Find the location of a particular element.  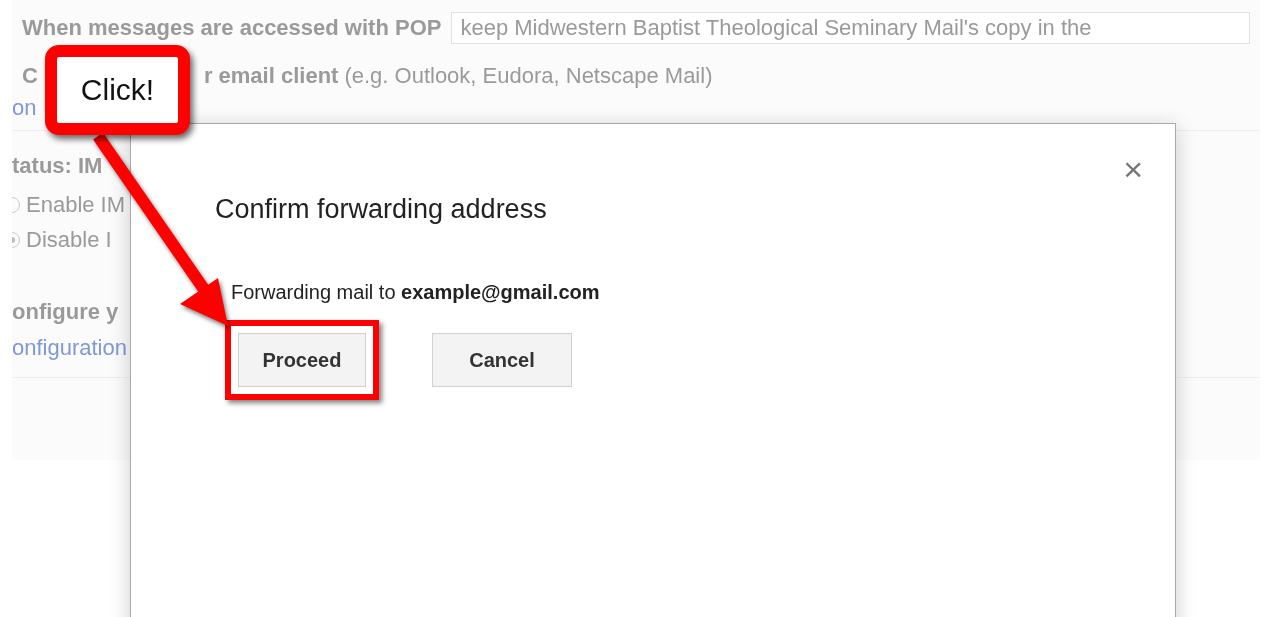

configuration-link: onfiguration is located at coordinates (69, 348).